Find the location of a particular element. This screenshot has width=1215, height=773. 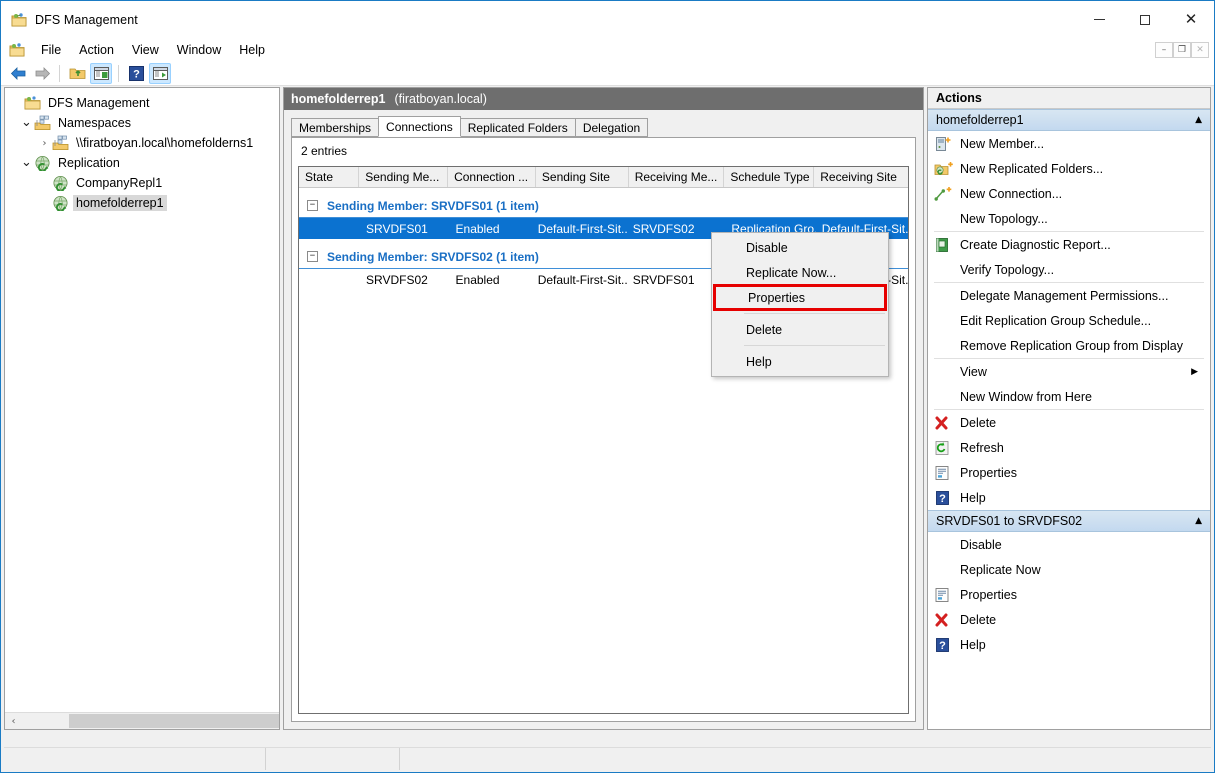

scrollbar-track is located at coordinates (150, 721).